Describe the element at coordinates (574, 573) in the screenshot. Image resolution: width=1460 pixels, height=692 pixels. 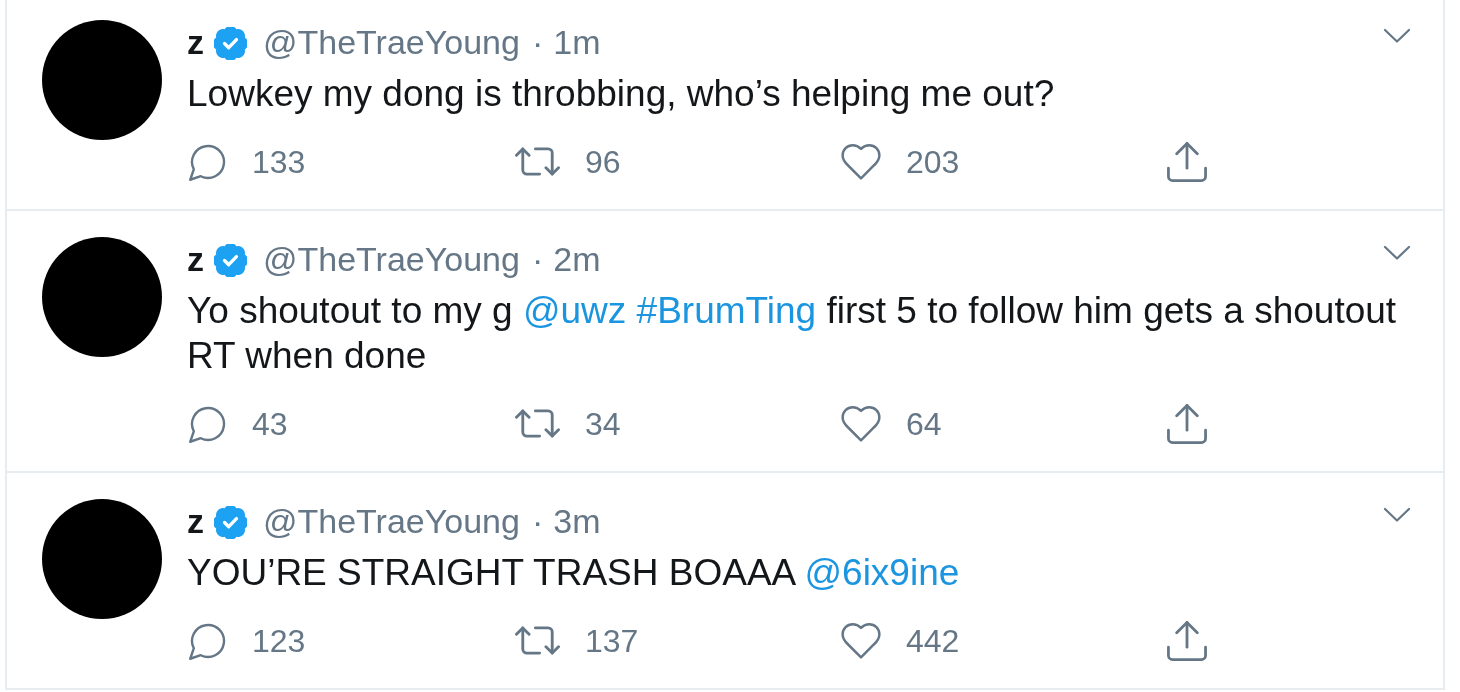
I see `tweet-text: YOU’RE STRAIGHT TRASH BOAAA @6ix9ine` at that location.